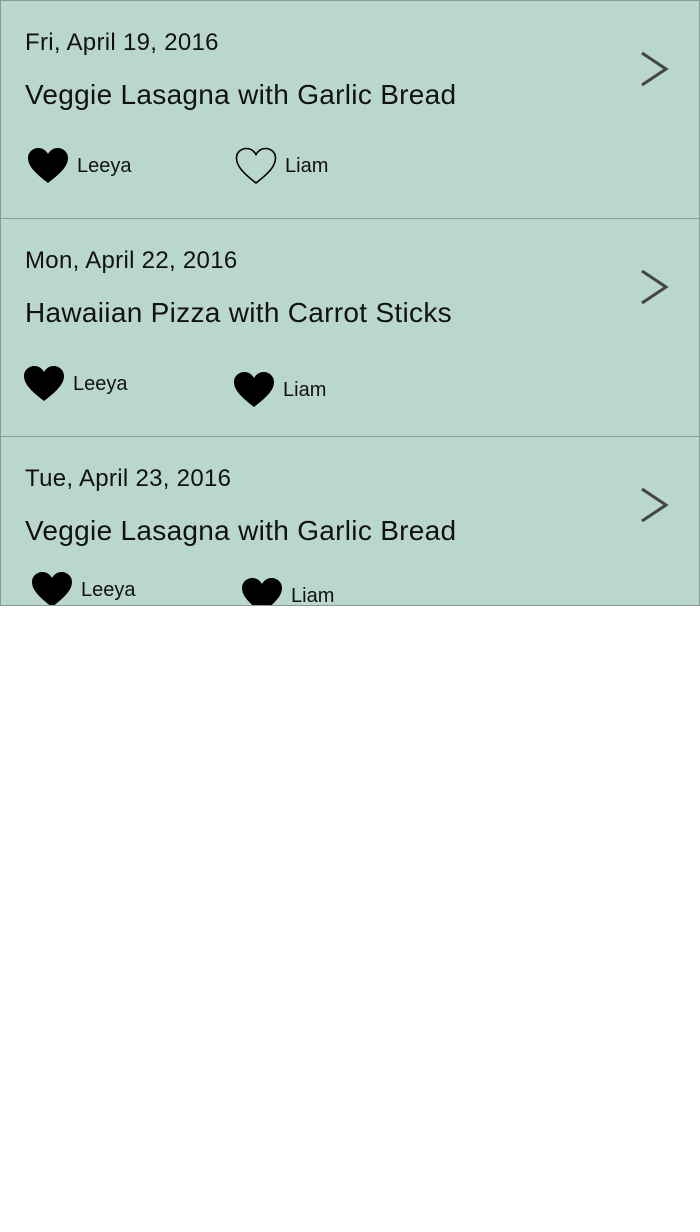  Describe the element at coordinates (122, 42) in the screenshot. I see `meal-date: Fri, April 19, 2016` at that location.